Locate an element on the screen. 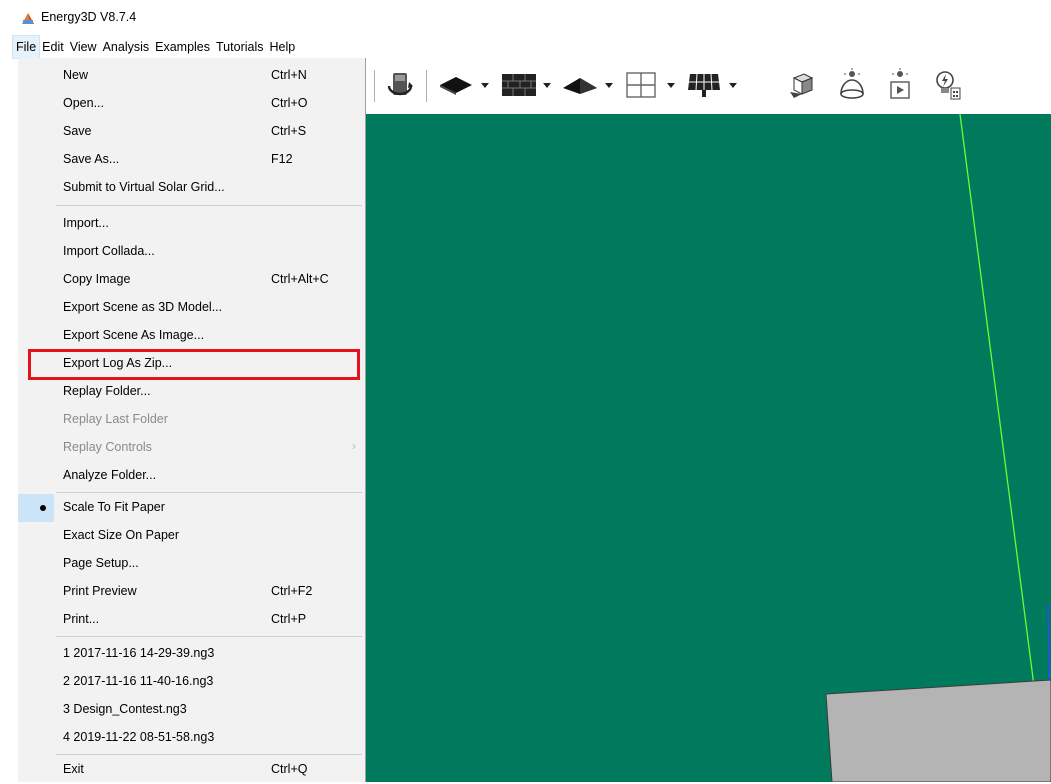 Image resolution: width=1051 pixels, height=784 pixels. menu-item-replay-controls: Replay Controls › is located at coordinates (209, 446).